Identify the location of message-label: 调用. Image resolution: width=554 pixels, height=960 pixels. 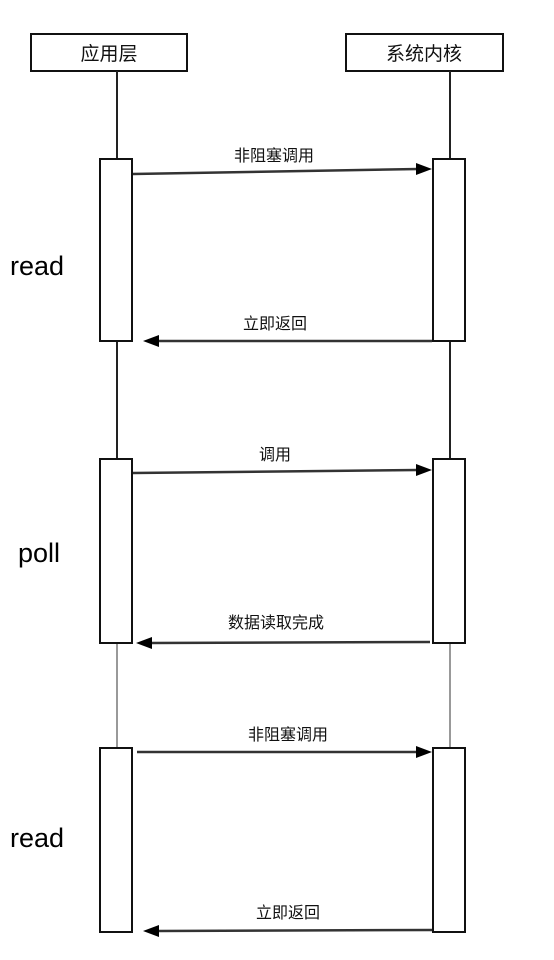
(275, 454).